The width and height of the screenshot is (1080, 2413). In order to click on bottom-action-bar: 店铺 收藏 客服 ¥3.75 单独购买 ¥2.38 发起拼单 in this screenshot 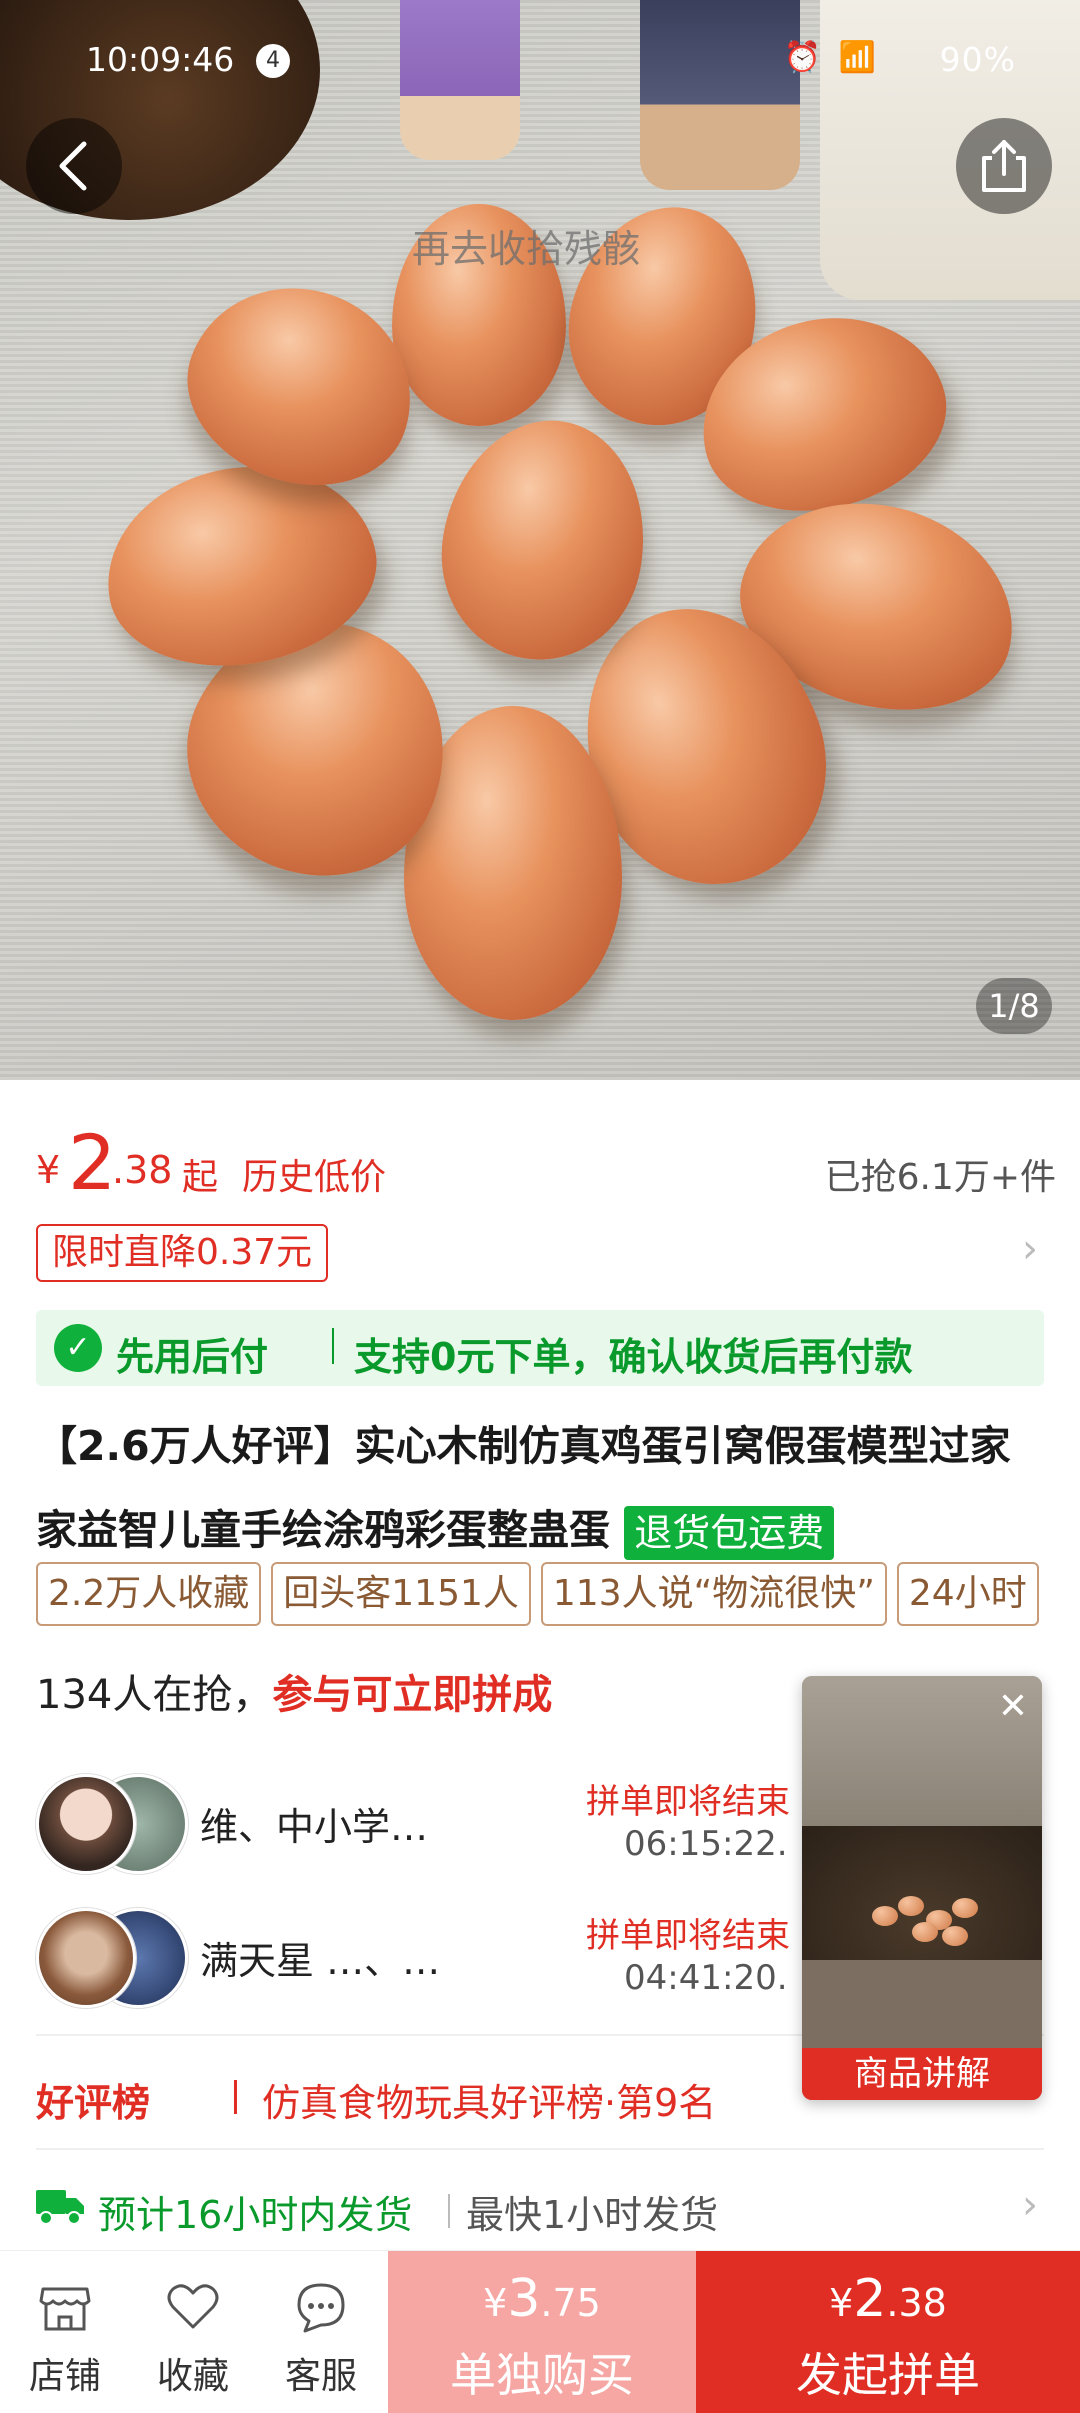, I will do `click(540, 2331)`.